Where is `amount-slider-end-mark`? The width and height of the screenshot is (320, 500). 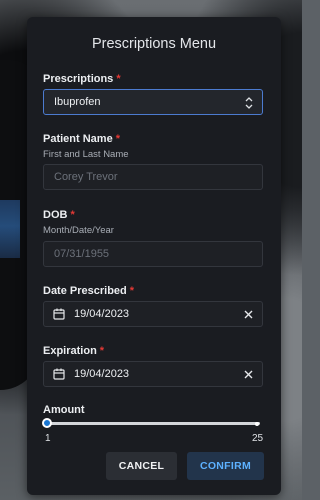 amount-slider-end-mark is located at coordinates (257, 424).